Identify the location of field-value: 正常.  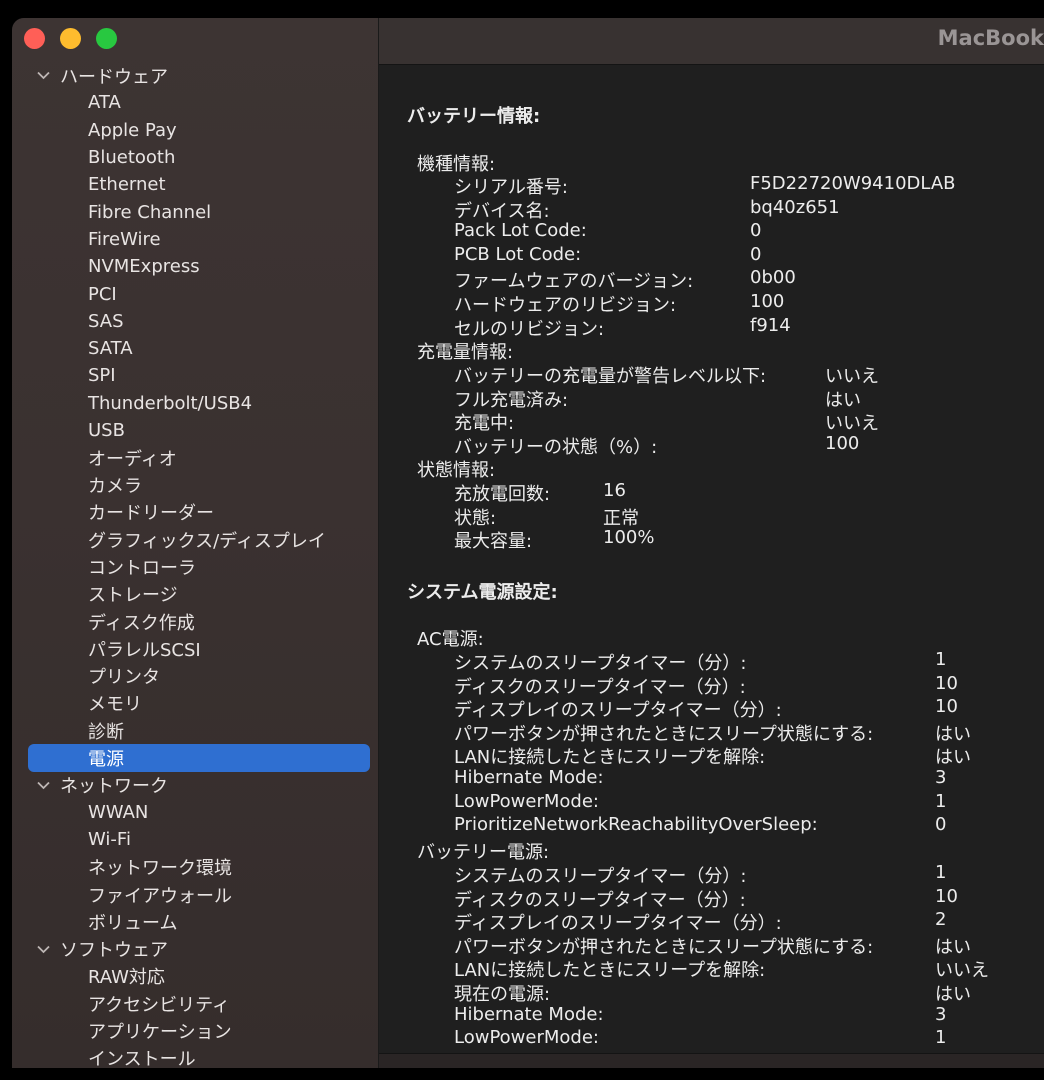
(621, 518).